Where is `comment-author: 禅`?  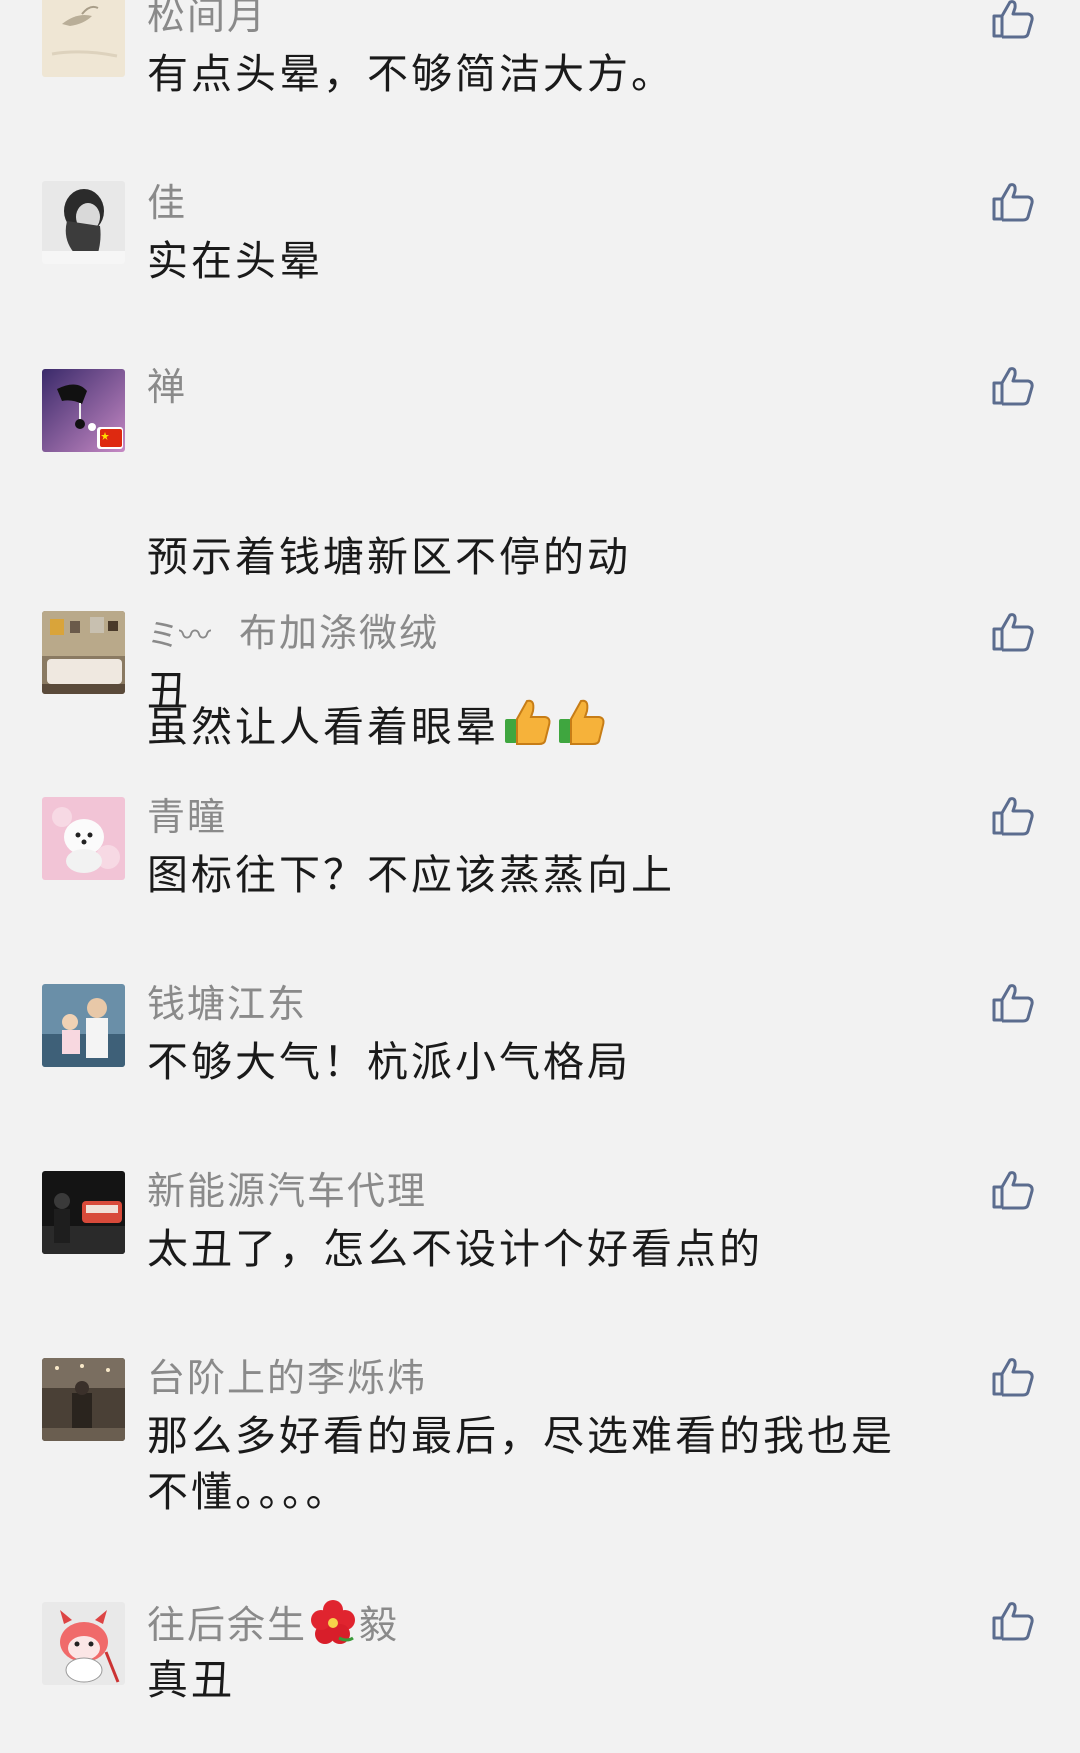 comment-author: 禅 is located at coordinates (167, 387).